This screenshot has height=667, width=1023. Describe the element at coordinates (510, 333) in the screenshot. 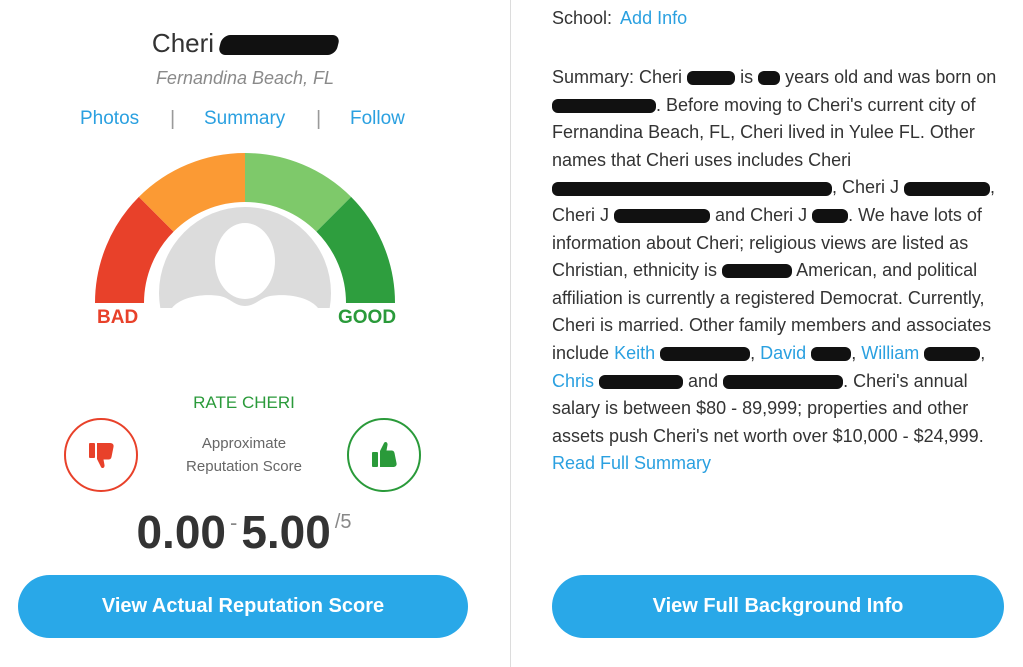

I see `panel-divider` at that location.